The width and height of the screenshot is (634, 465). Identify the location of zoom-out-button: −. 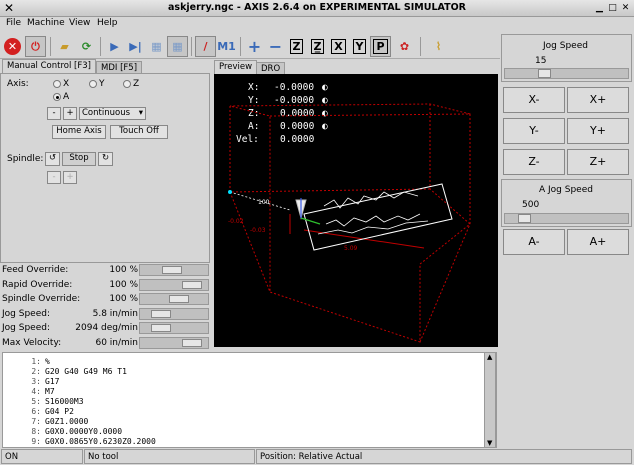
(275, 46).